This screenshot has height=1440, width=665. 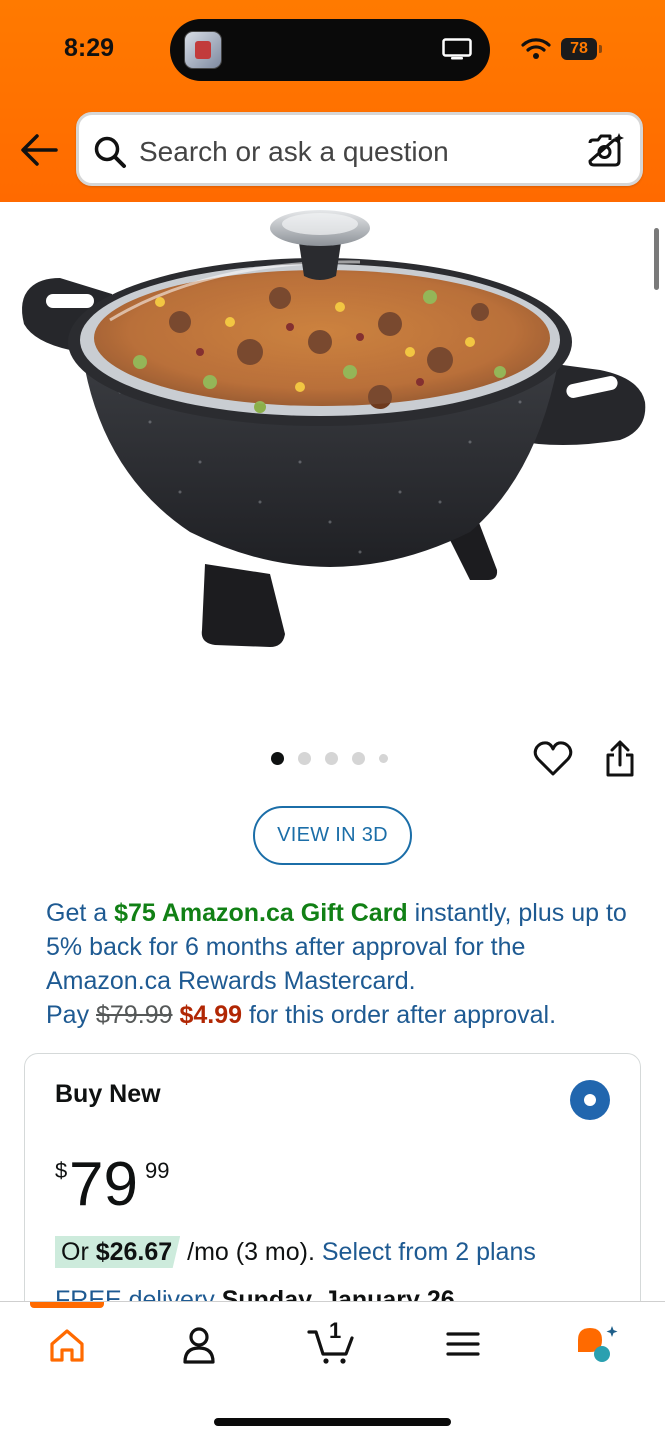 I want to click on price-currency: $, so click(x=61, y=1170).